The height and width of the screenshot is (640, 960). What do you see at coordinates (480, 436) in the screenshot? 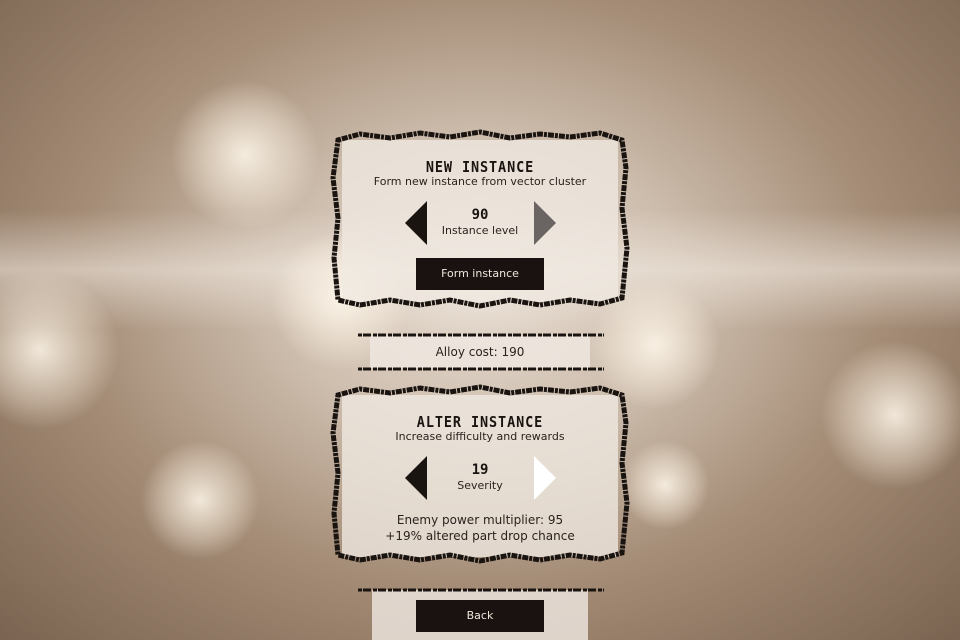
I see `alter-instance-subtitle: Increase difficulty and rewards` at bounding box center [480, 436].